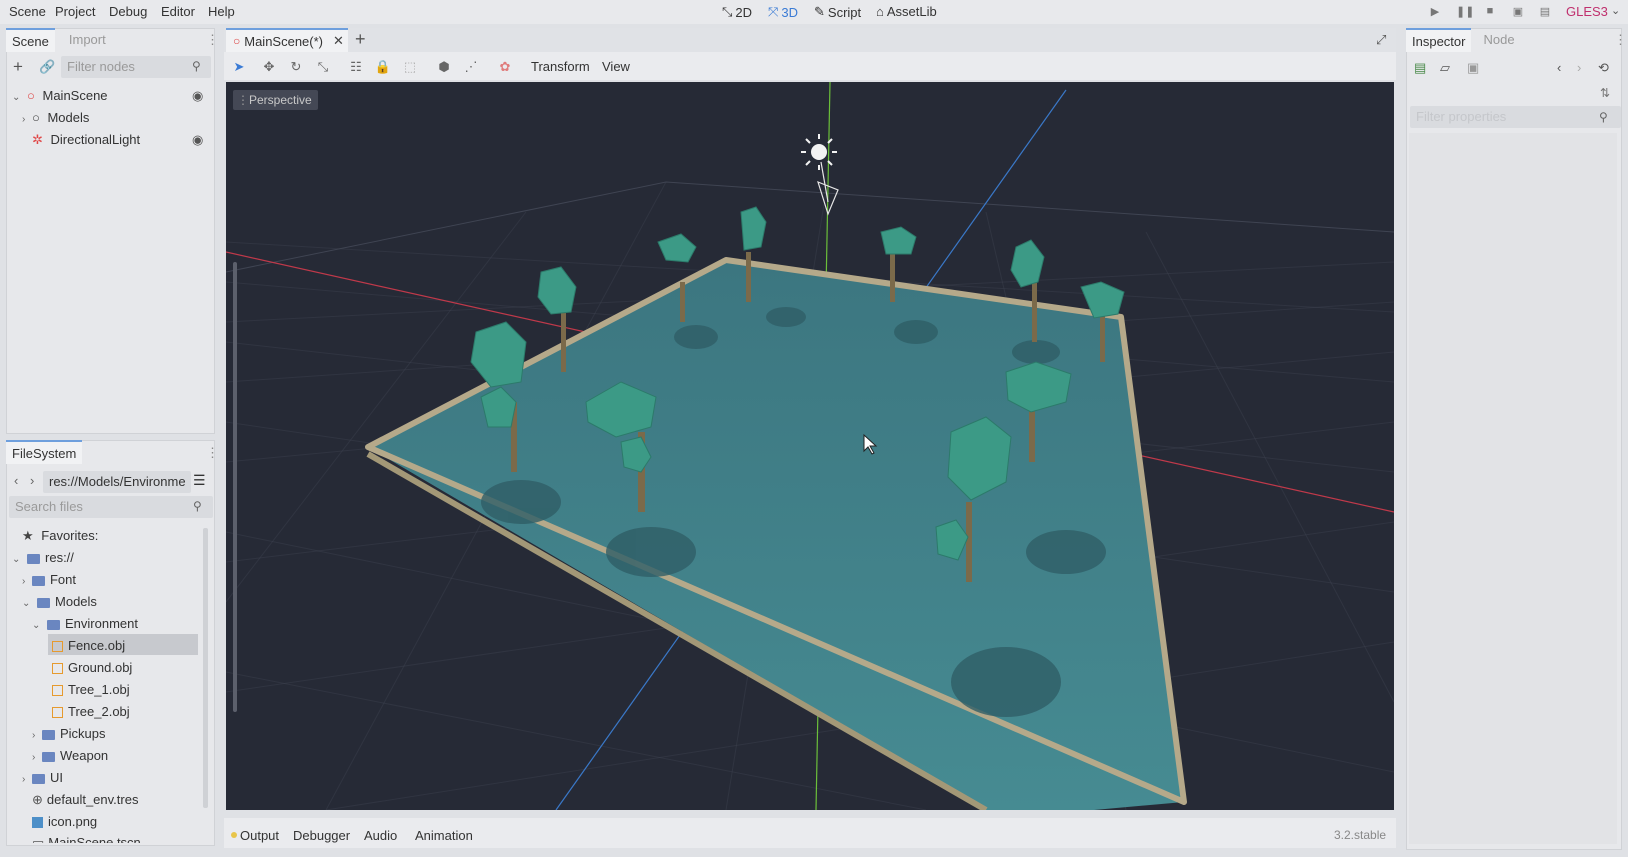 This screenshot has height=857, width=1628. I want to click on file-tree2-obj: Tree_2.obj, so click(91, 712).